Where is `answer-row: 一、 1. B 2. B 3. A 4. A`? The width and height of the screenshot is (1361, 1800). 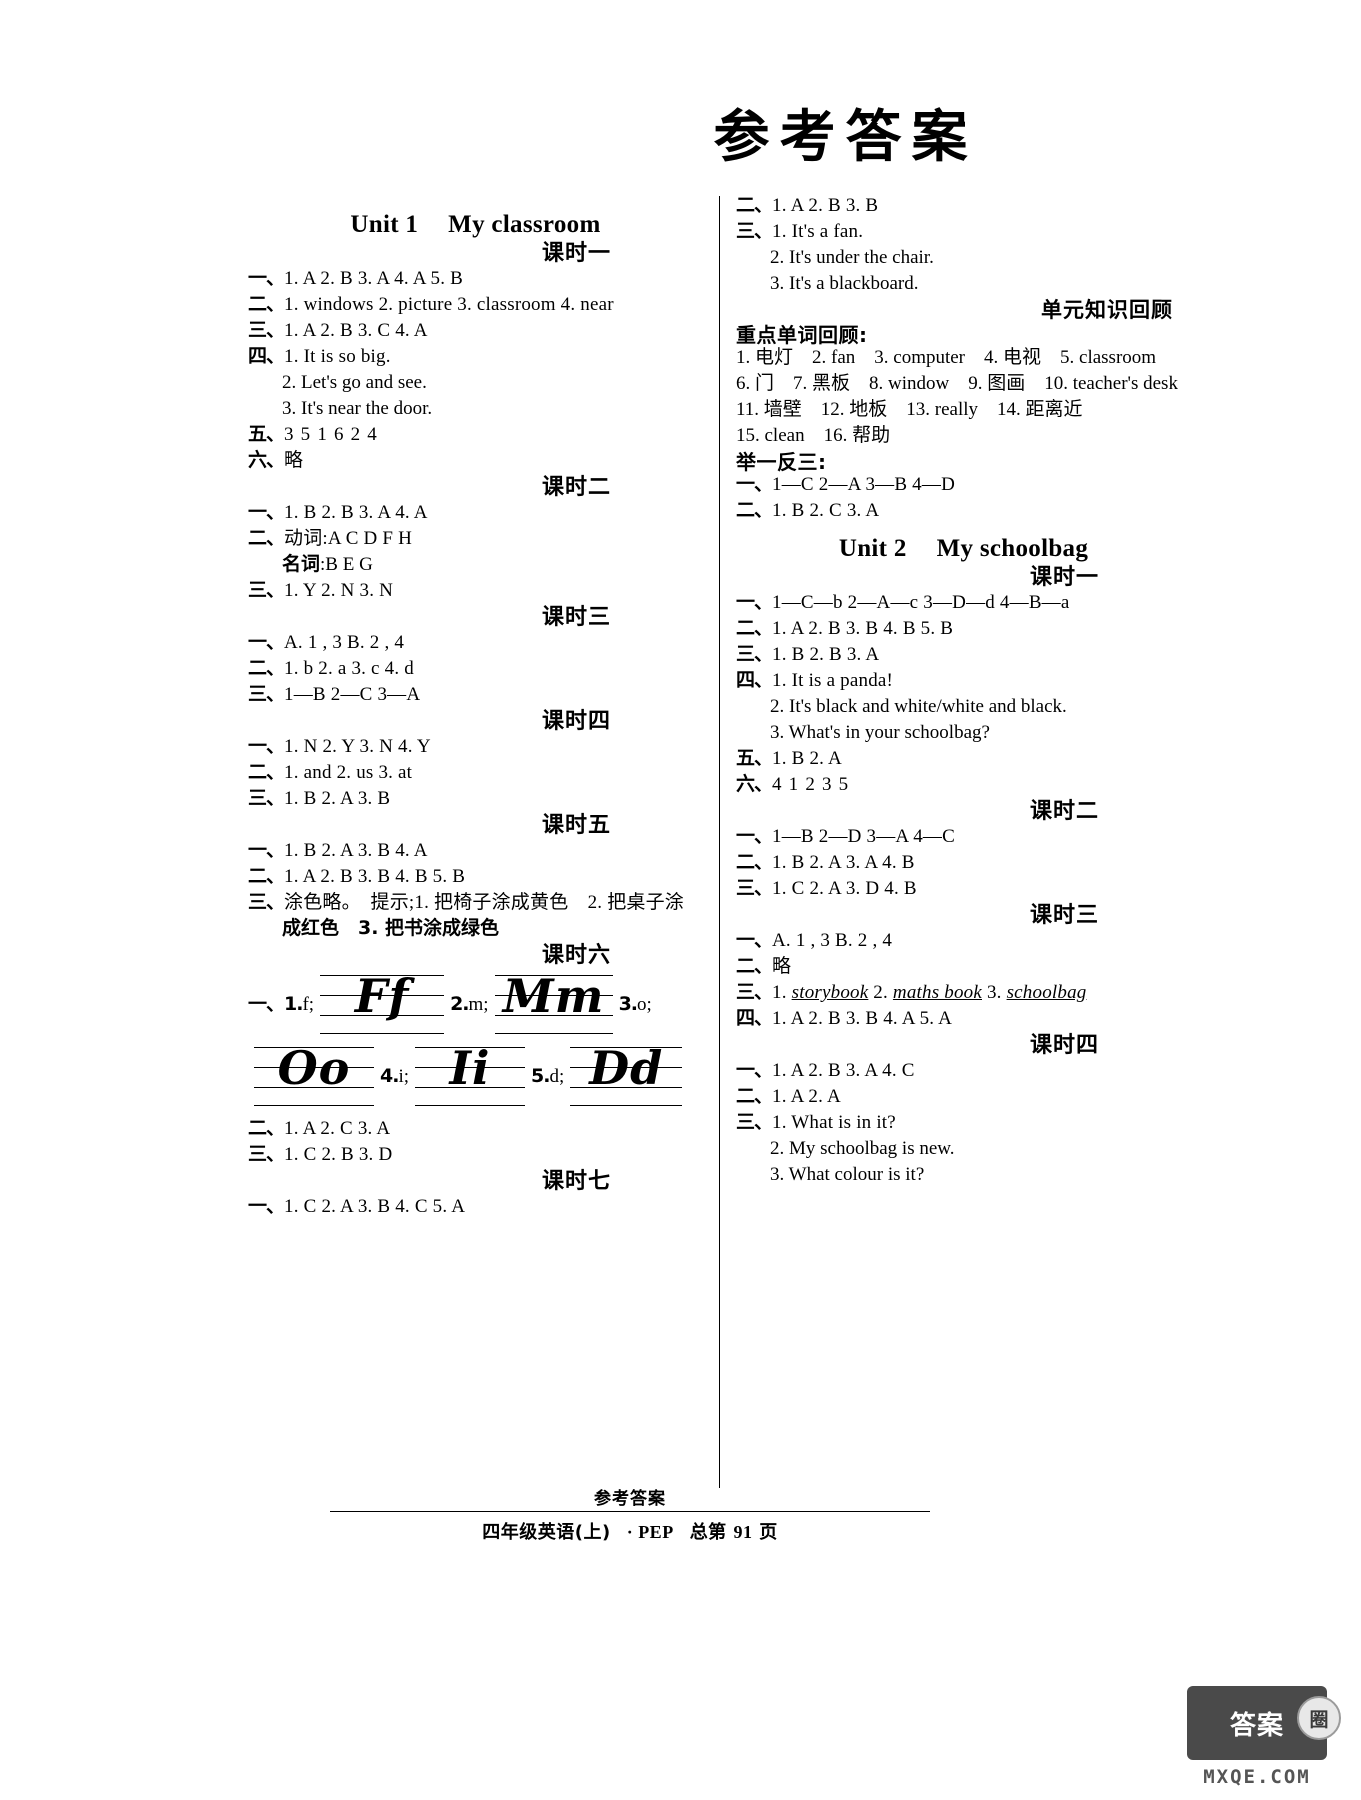 answer-row: 一、 1. B 2. B 3. A 4. A is located at coordinates (475, 512).